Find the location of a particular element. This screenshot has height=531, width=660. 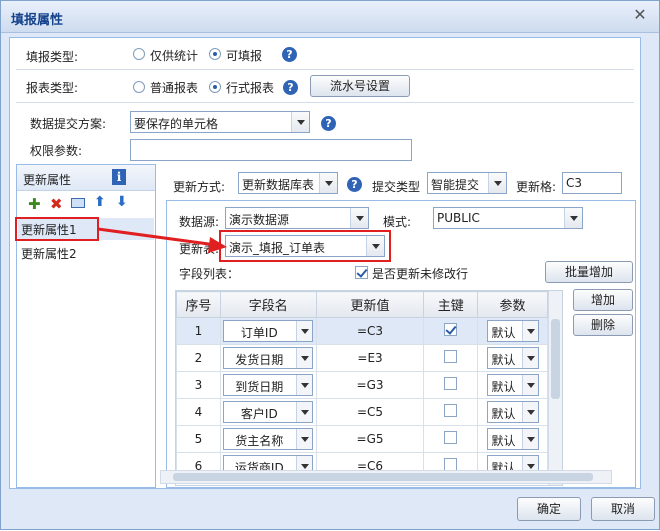

ok-button: 确定 is located at coordinates (549, 509).